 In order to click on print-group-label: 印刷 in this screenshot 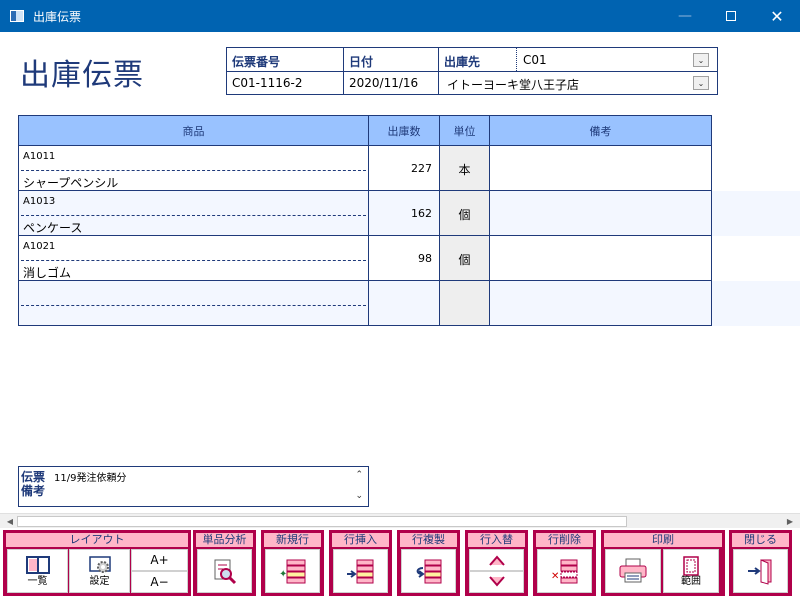, I will do `click(663, 540)`.